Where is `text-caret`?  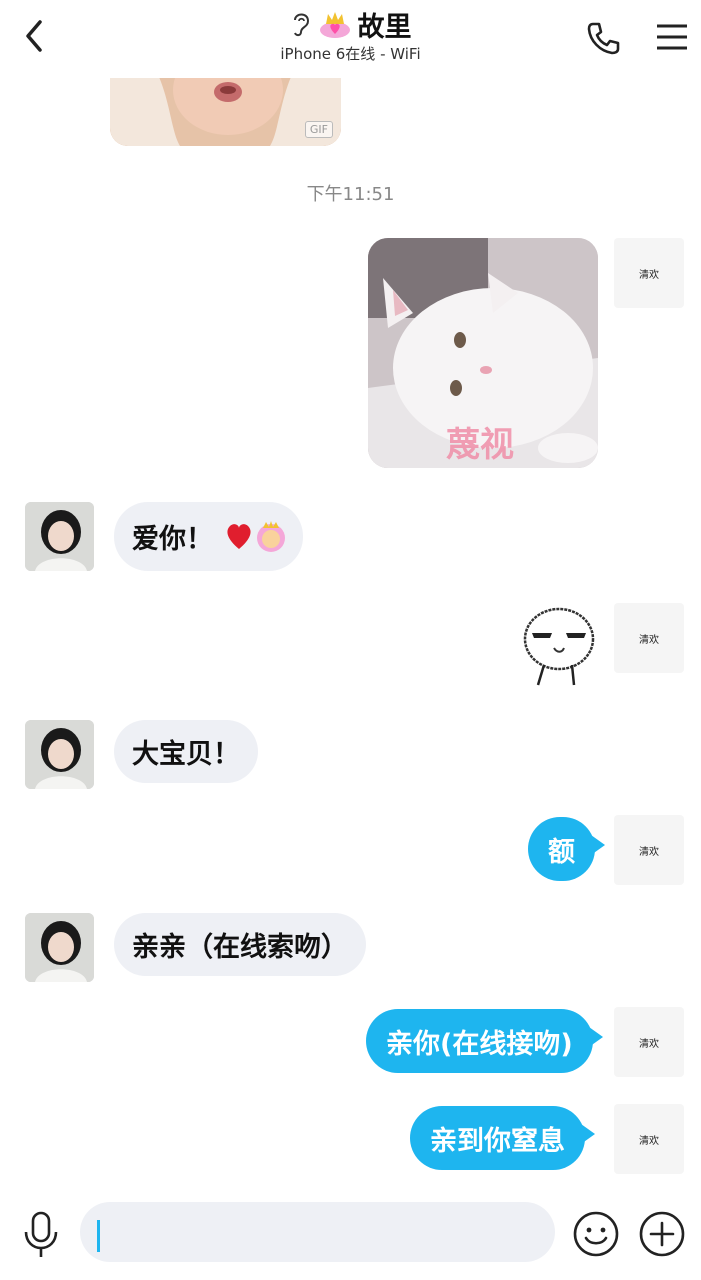 text-caret is located at coordinates (98, 1236).